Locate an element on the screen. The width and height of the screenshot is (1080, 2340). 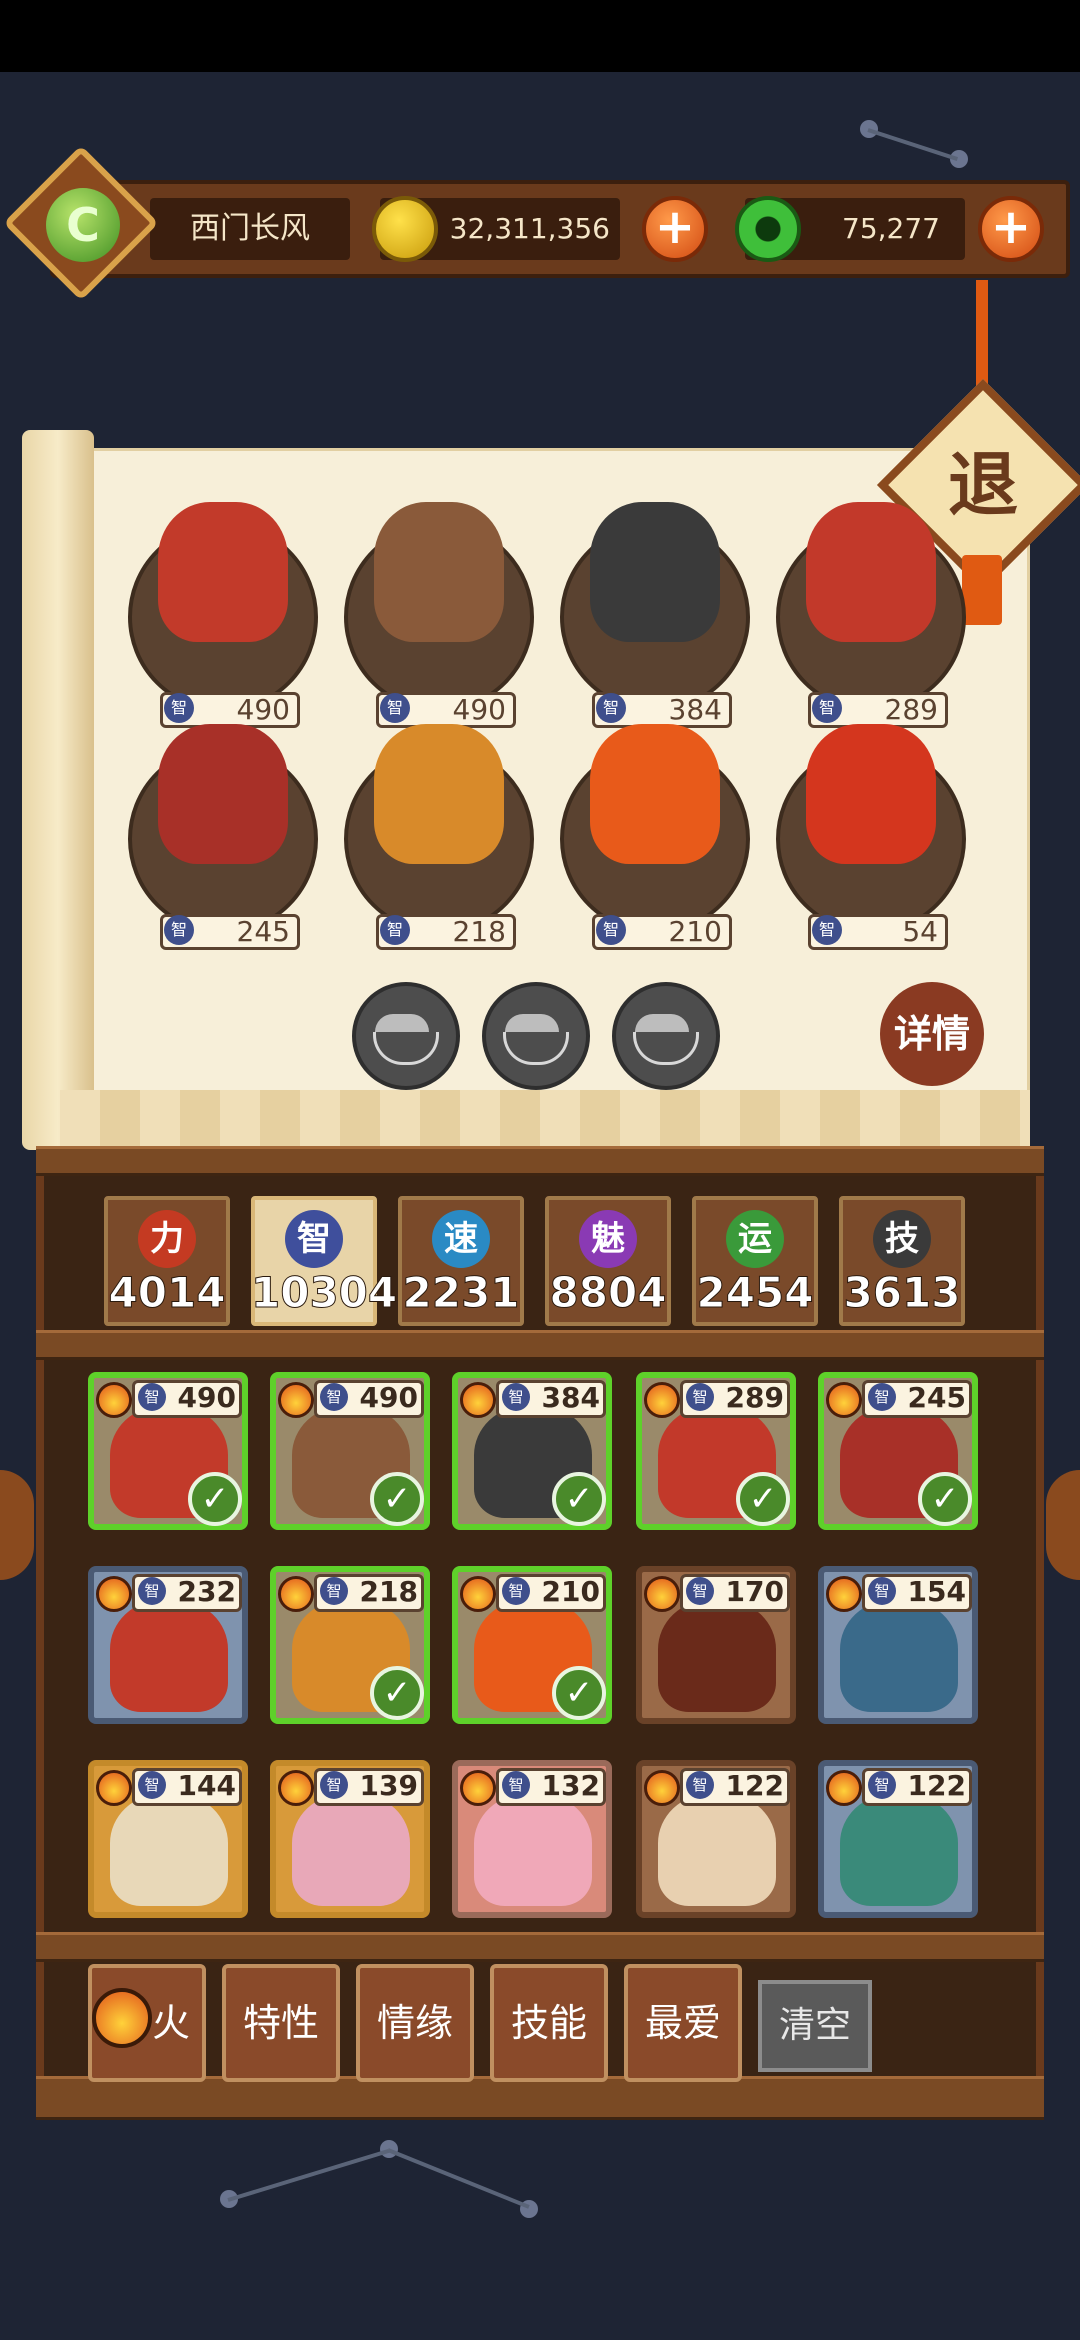
jade-amount: 75,277 is located at coordinates (891, 228).